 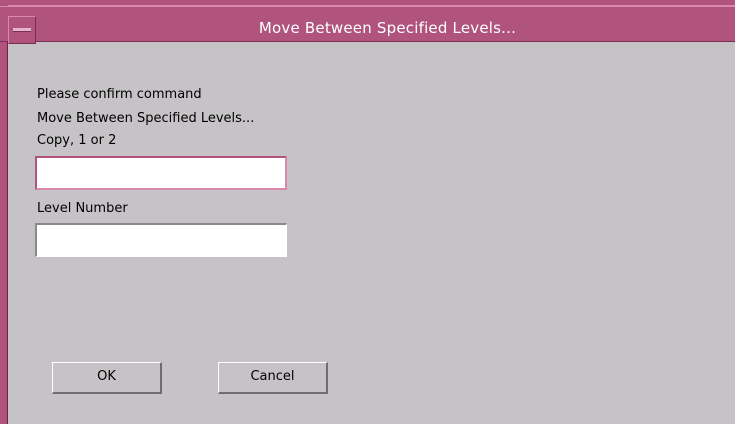 I want to click on prompt-text: Please confirm command, so click(x=119, y=94).